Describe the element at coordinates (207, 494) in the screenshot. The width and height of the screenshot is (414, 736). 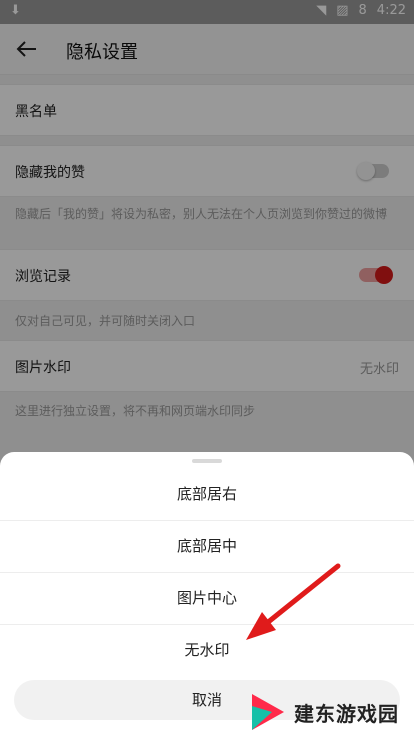
I see `option-bottom-right: 底部居右` at that location.